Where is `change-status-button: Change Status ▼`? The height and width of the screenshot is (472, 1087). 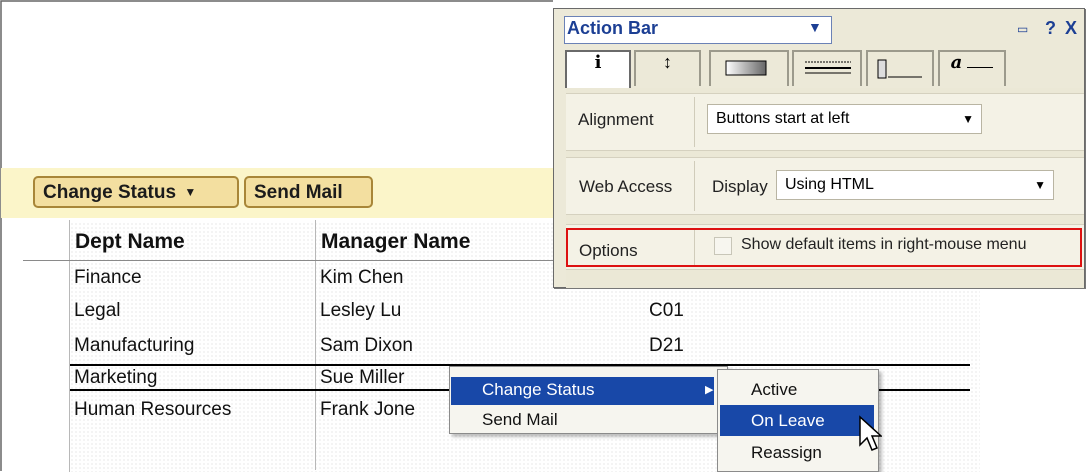
change-status-button: Change Status ▼ is located at coordinates (136, 192).